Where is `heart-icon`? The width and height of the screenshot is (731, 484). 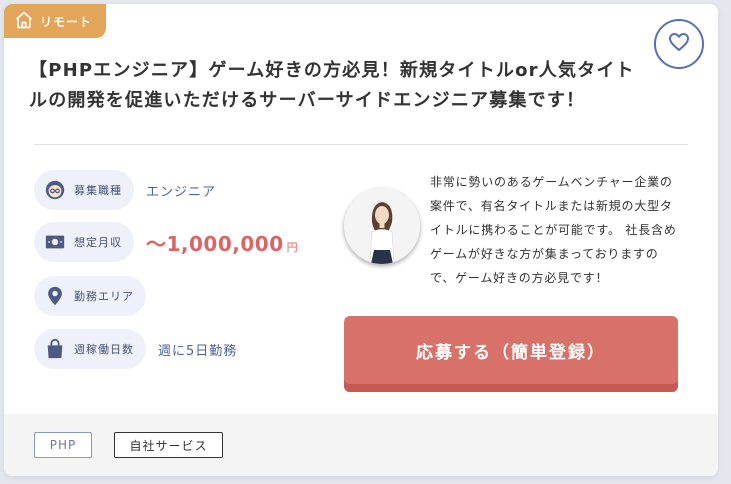 heart-icon is located at coordinates (679, 44).